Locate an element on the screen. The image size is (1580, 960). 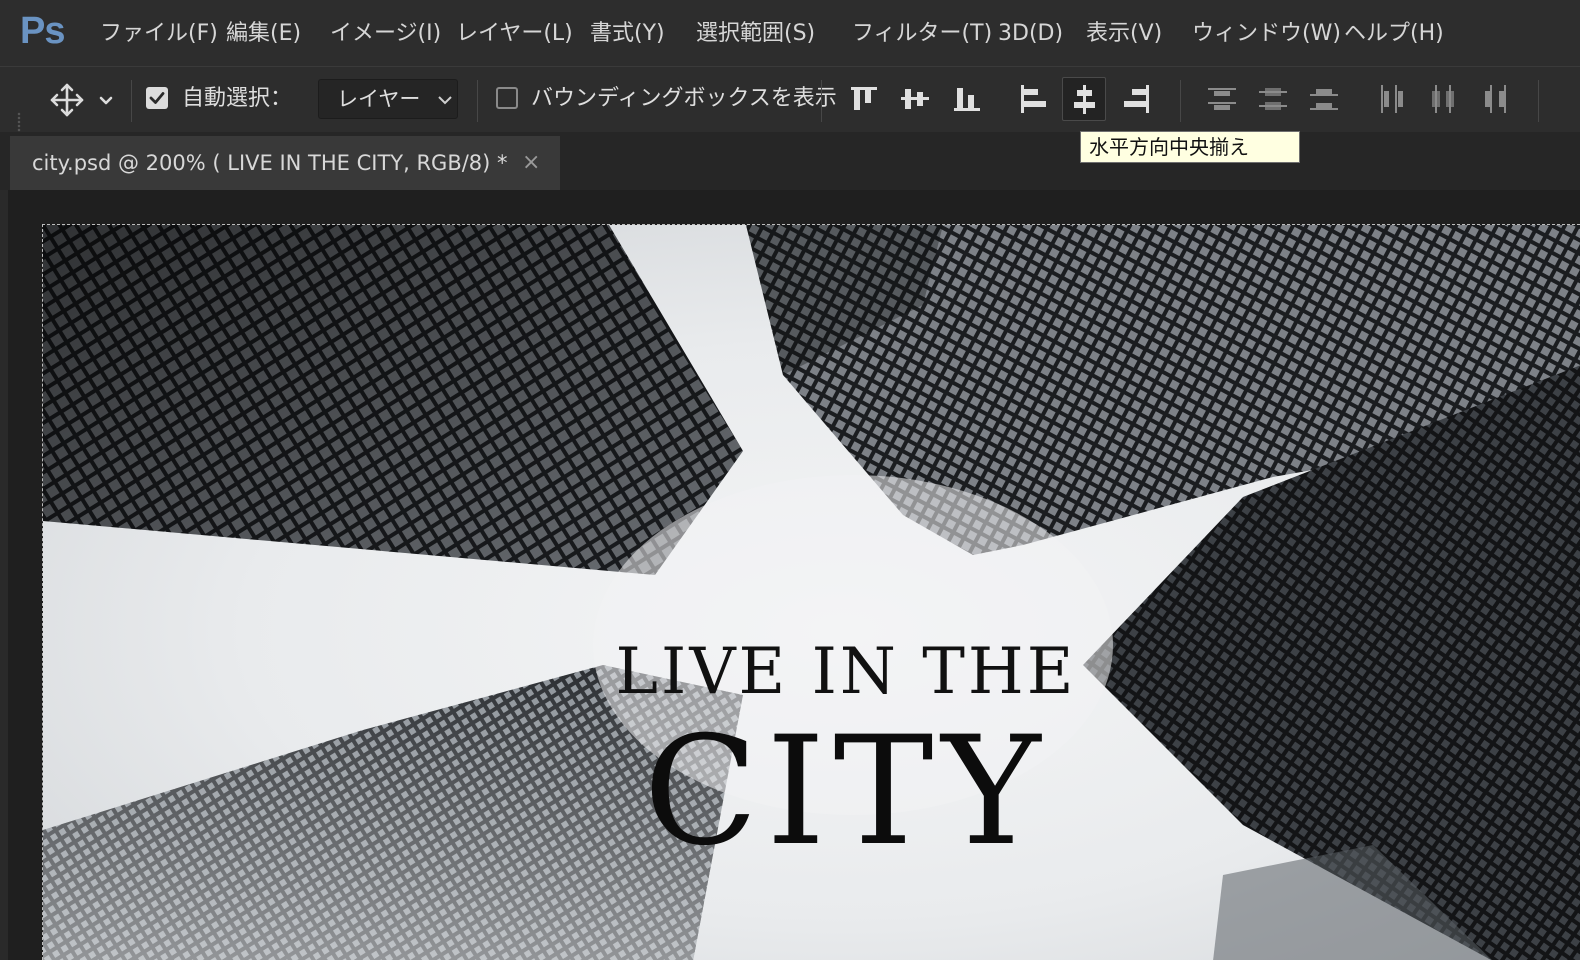
distribute-left-button is located at coordinates (1392, 99).